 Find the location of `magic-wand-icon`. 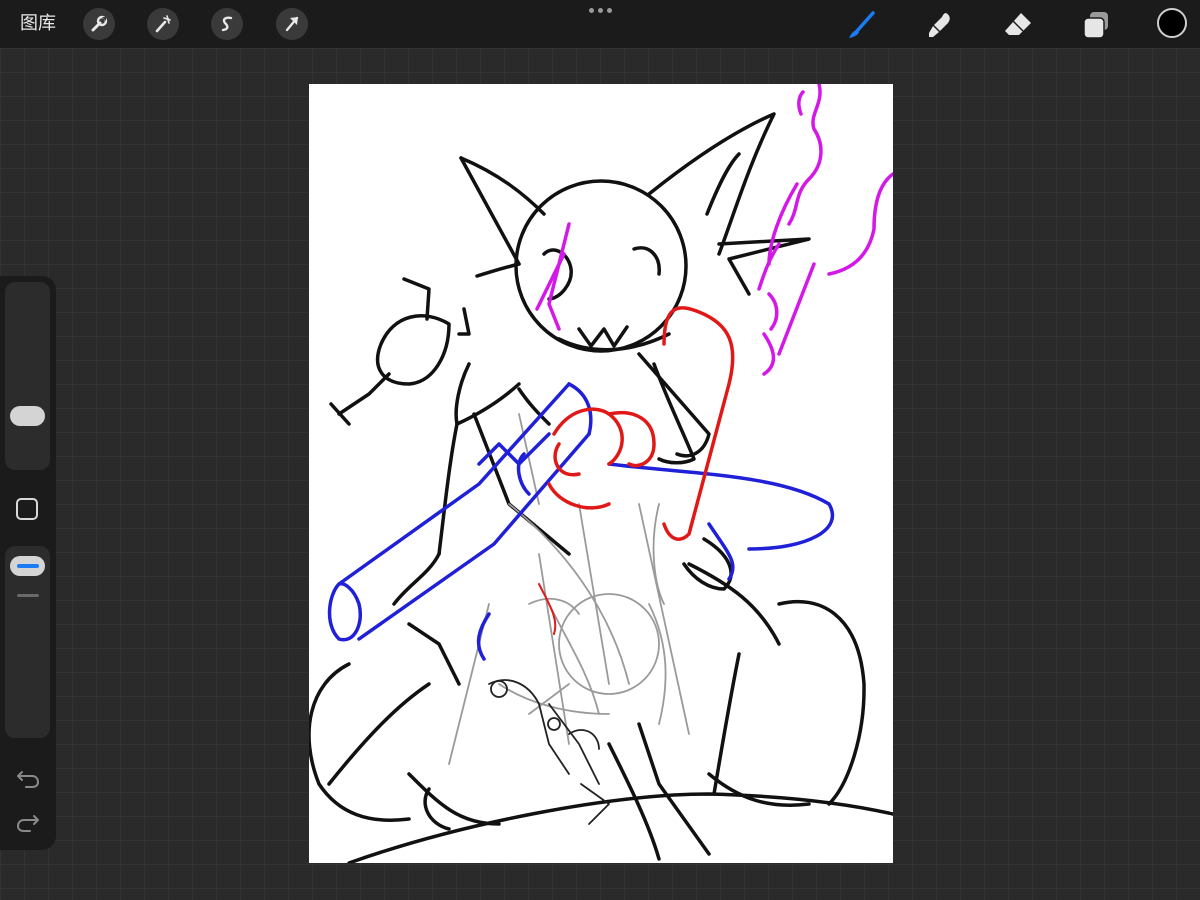

magic-wand-icon is located at coordinates (163, 24).